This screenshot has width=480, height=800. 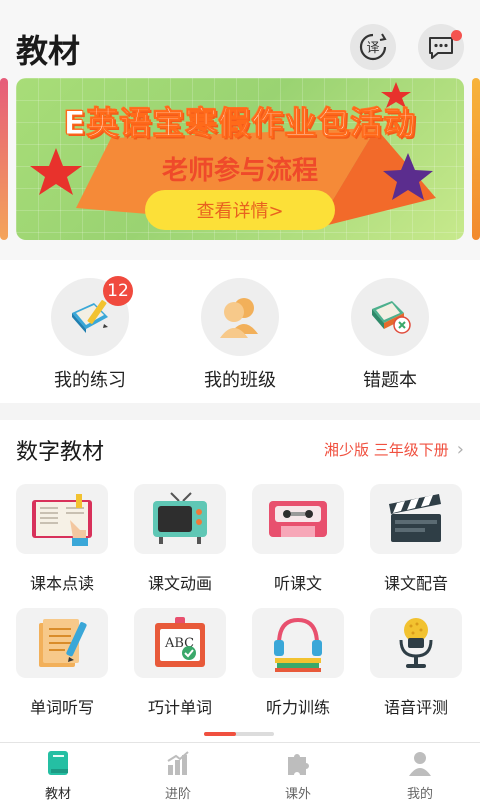 What do you see at coordinates (240, 771) in the screenshot?
I see `bottom-nav: 教材 进阶 课外 我的` at bounding box center [240, 771].